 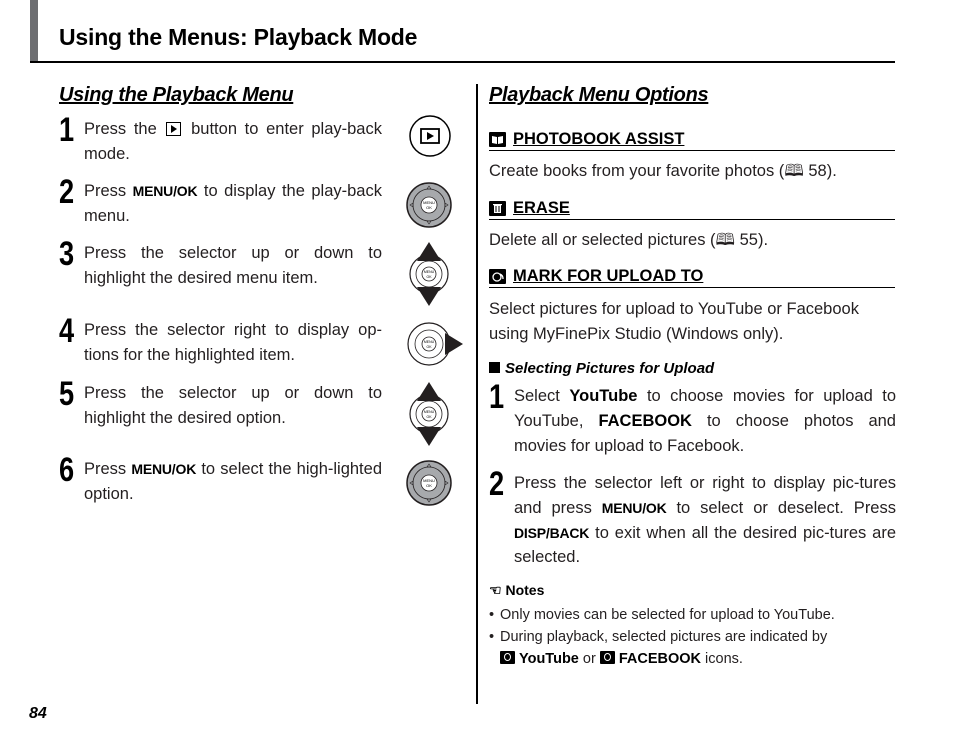 I want to click on page-title: Using the Menus: Playback Mode, so click(x=238, y=37).